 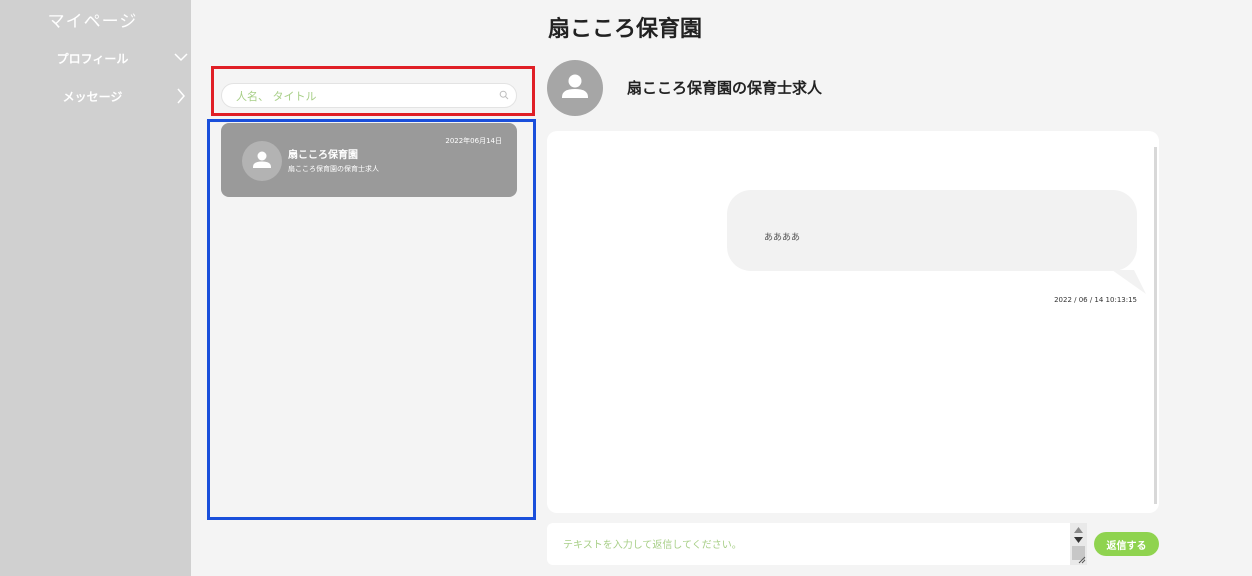 I want to click on resize-grip-icon, so click(x=1082, y=560).